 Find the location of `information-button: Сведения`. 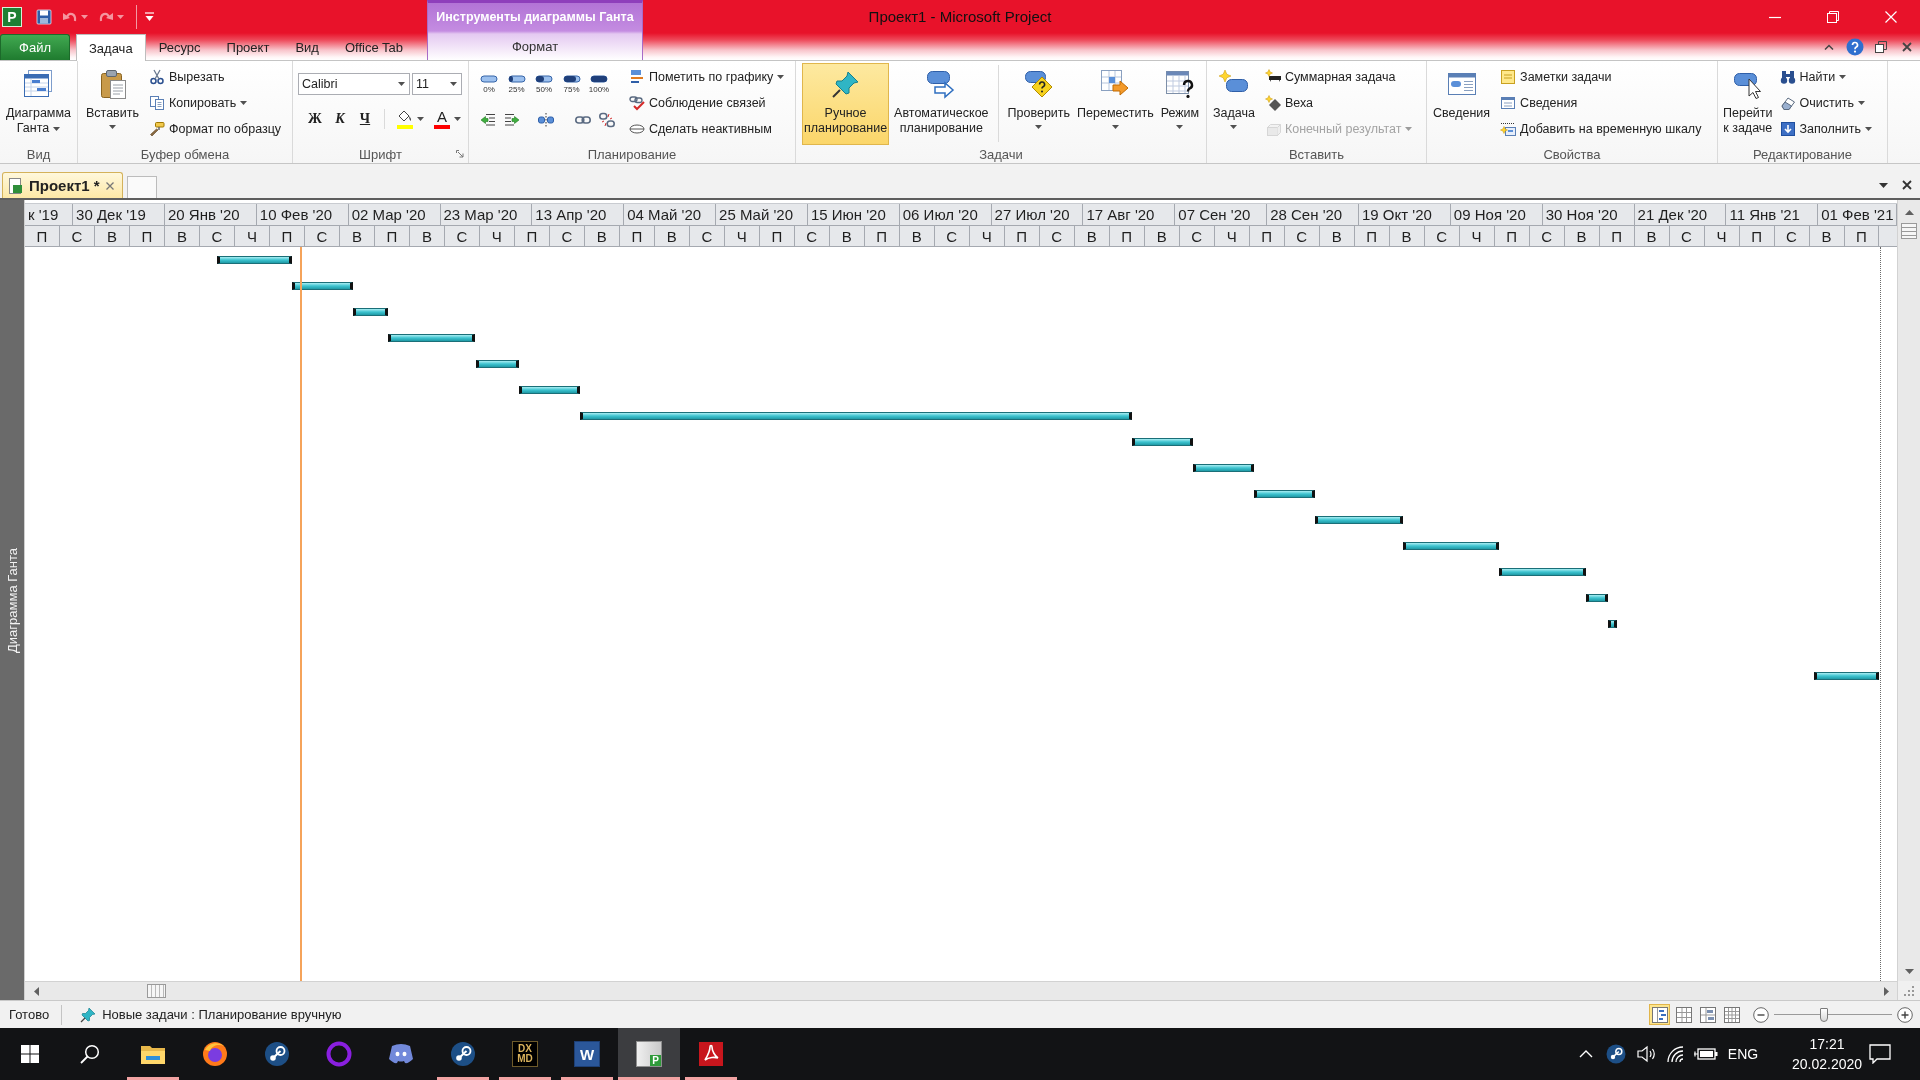

information-button: Сведения is located at coordinates (1462, 104).